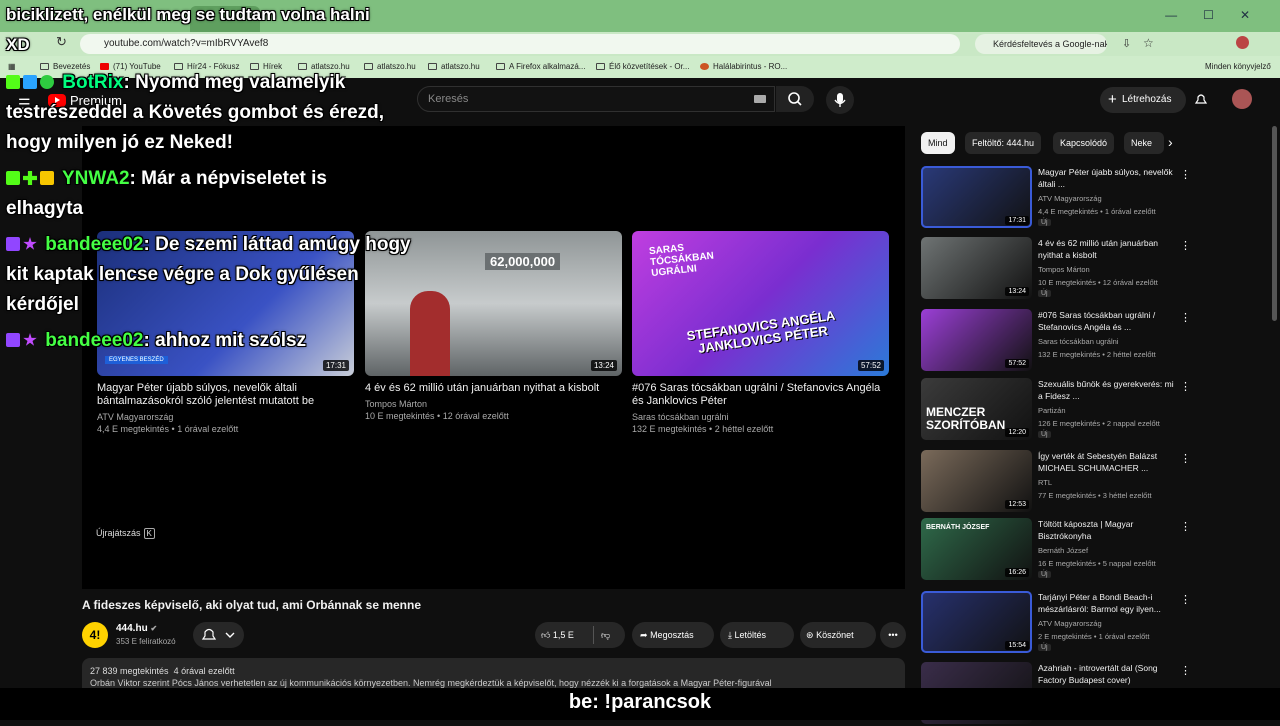  I want to click on like-dislike-group: 👍︎ 1,5 E 👎︎, so click(580, 635).